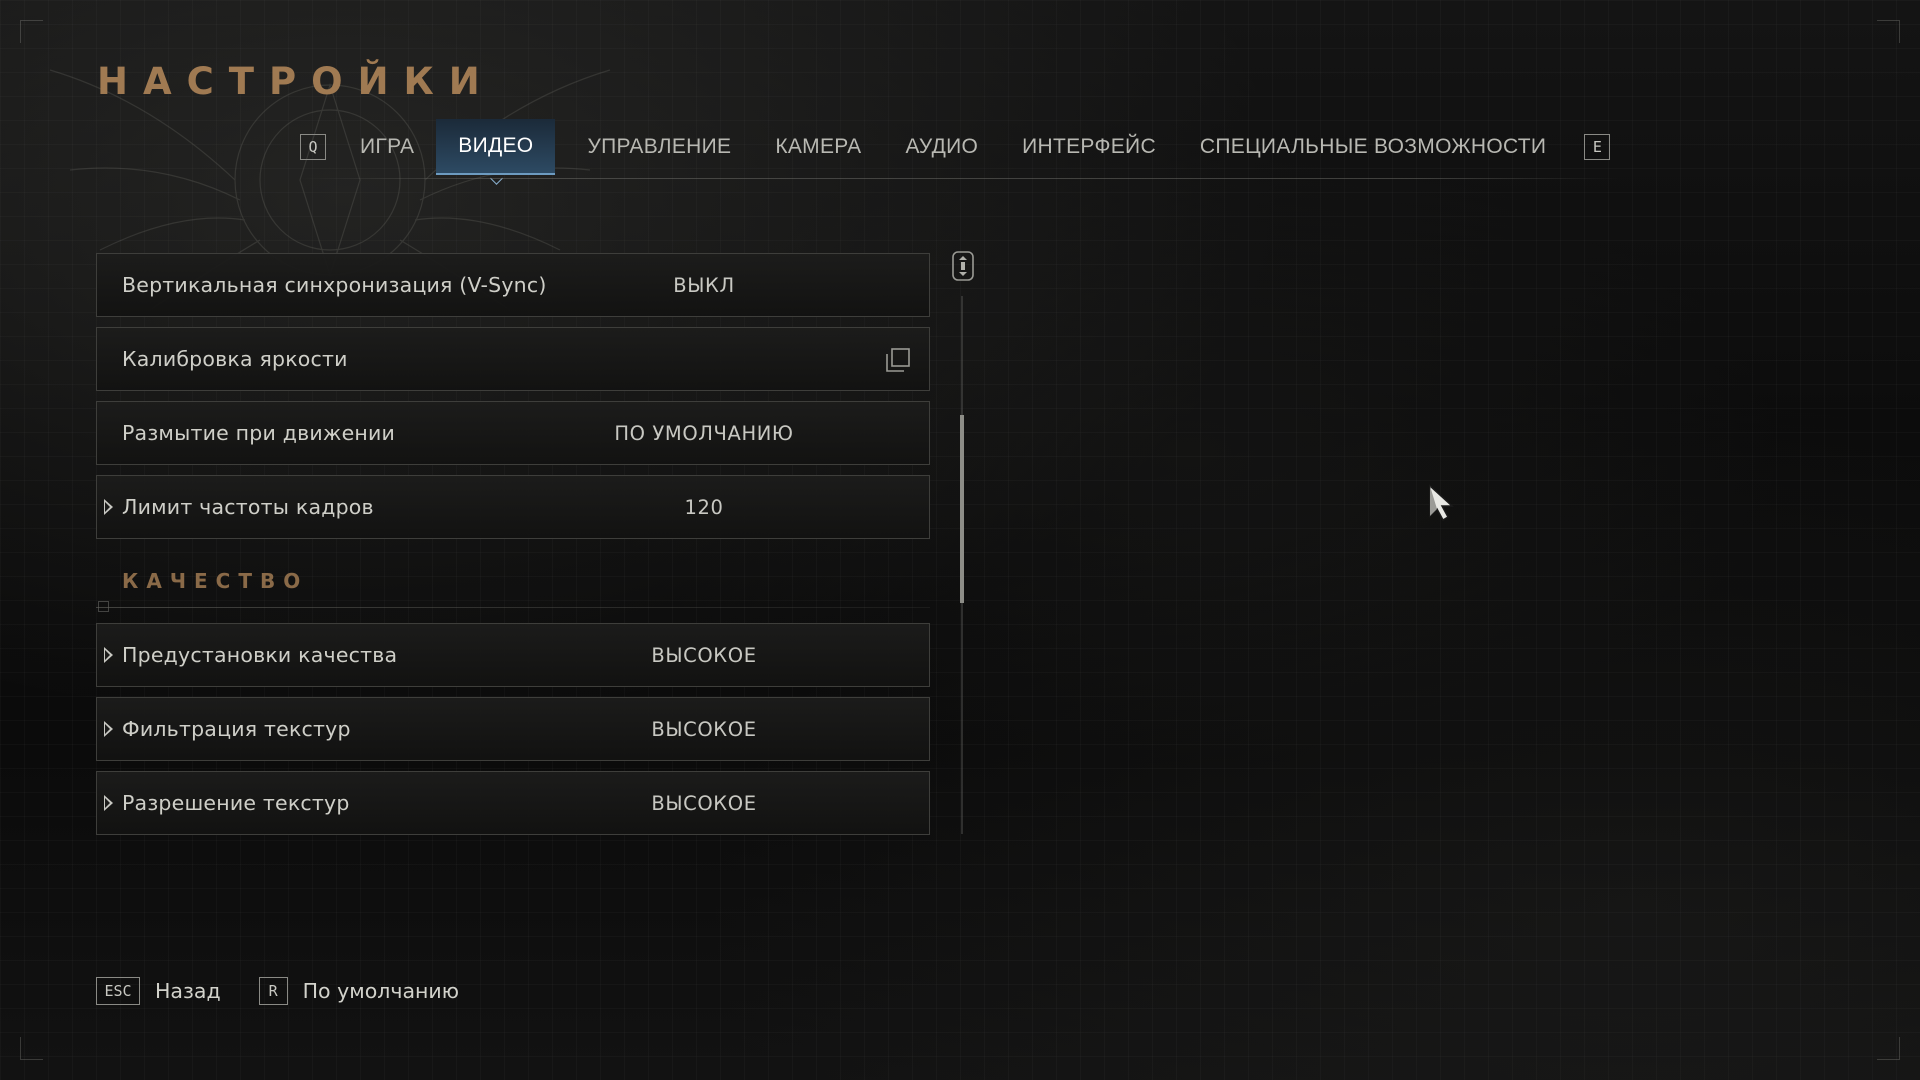 The image size is (1920, 1080). I want to click on setting-texture-filtering: Фильтрация текстур ВЫСОКОЕ, so click(513, 729).